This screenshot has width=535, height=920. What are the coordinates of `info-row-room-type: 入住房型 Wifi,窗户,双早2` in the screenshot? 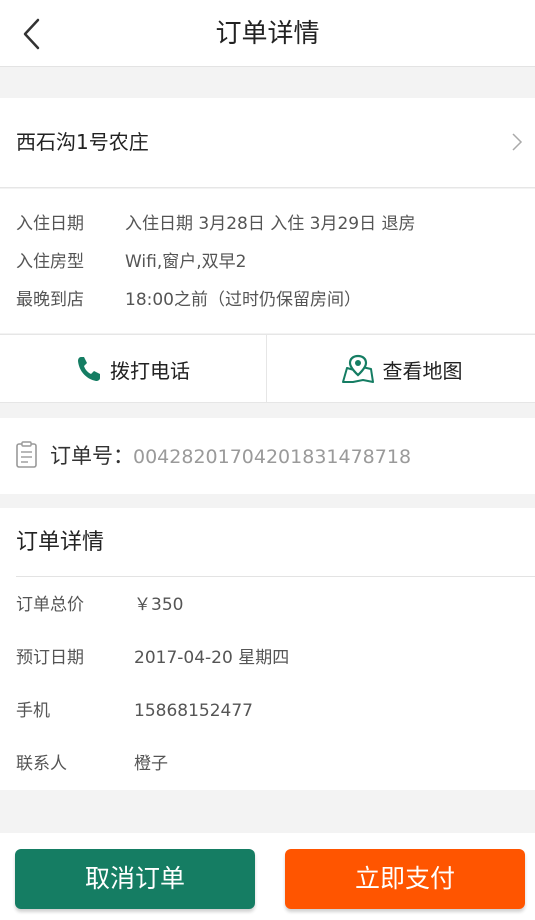 It's located at (267, 262).